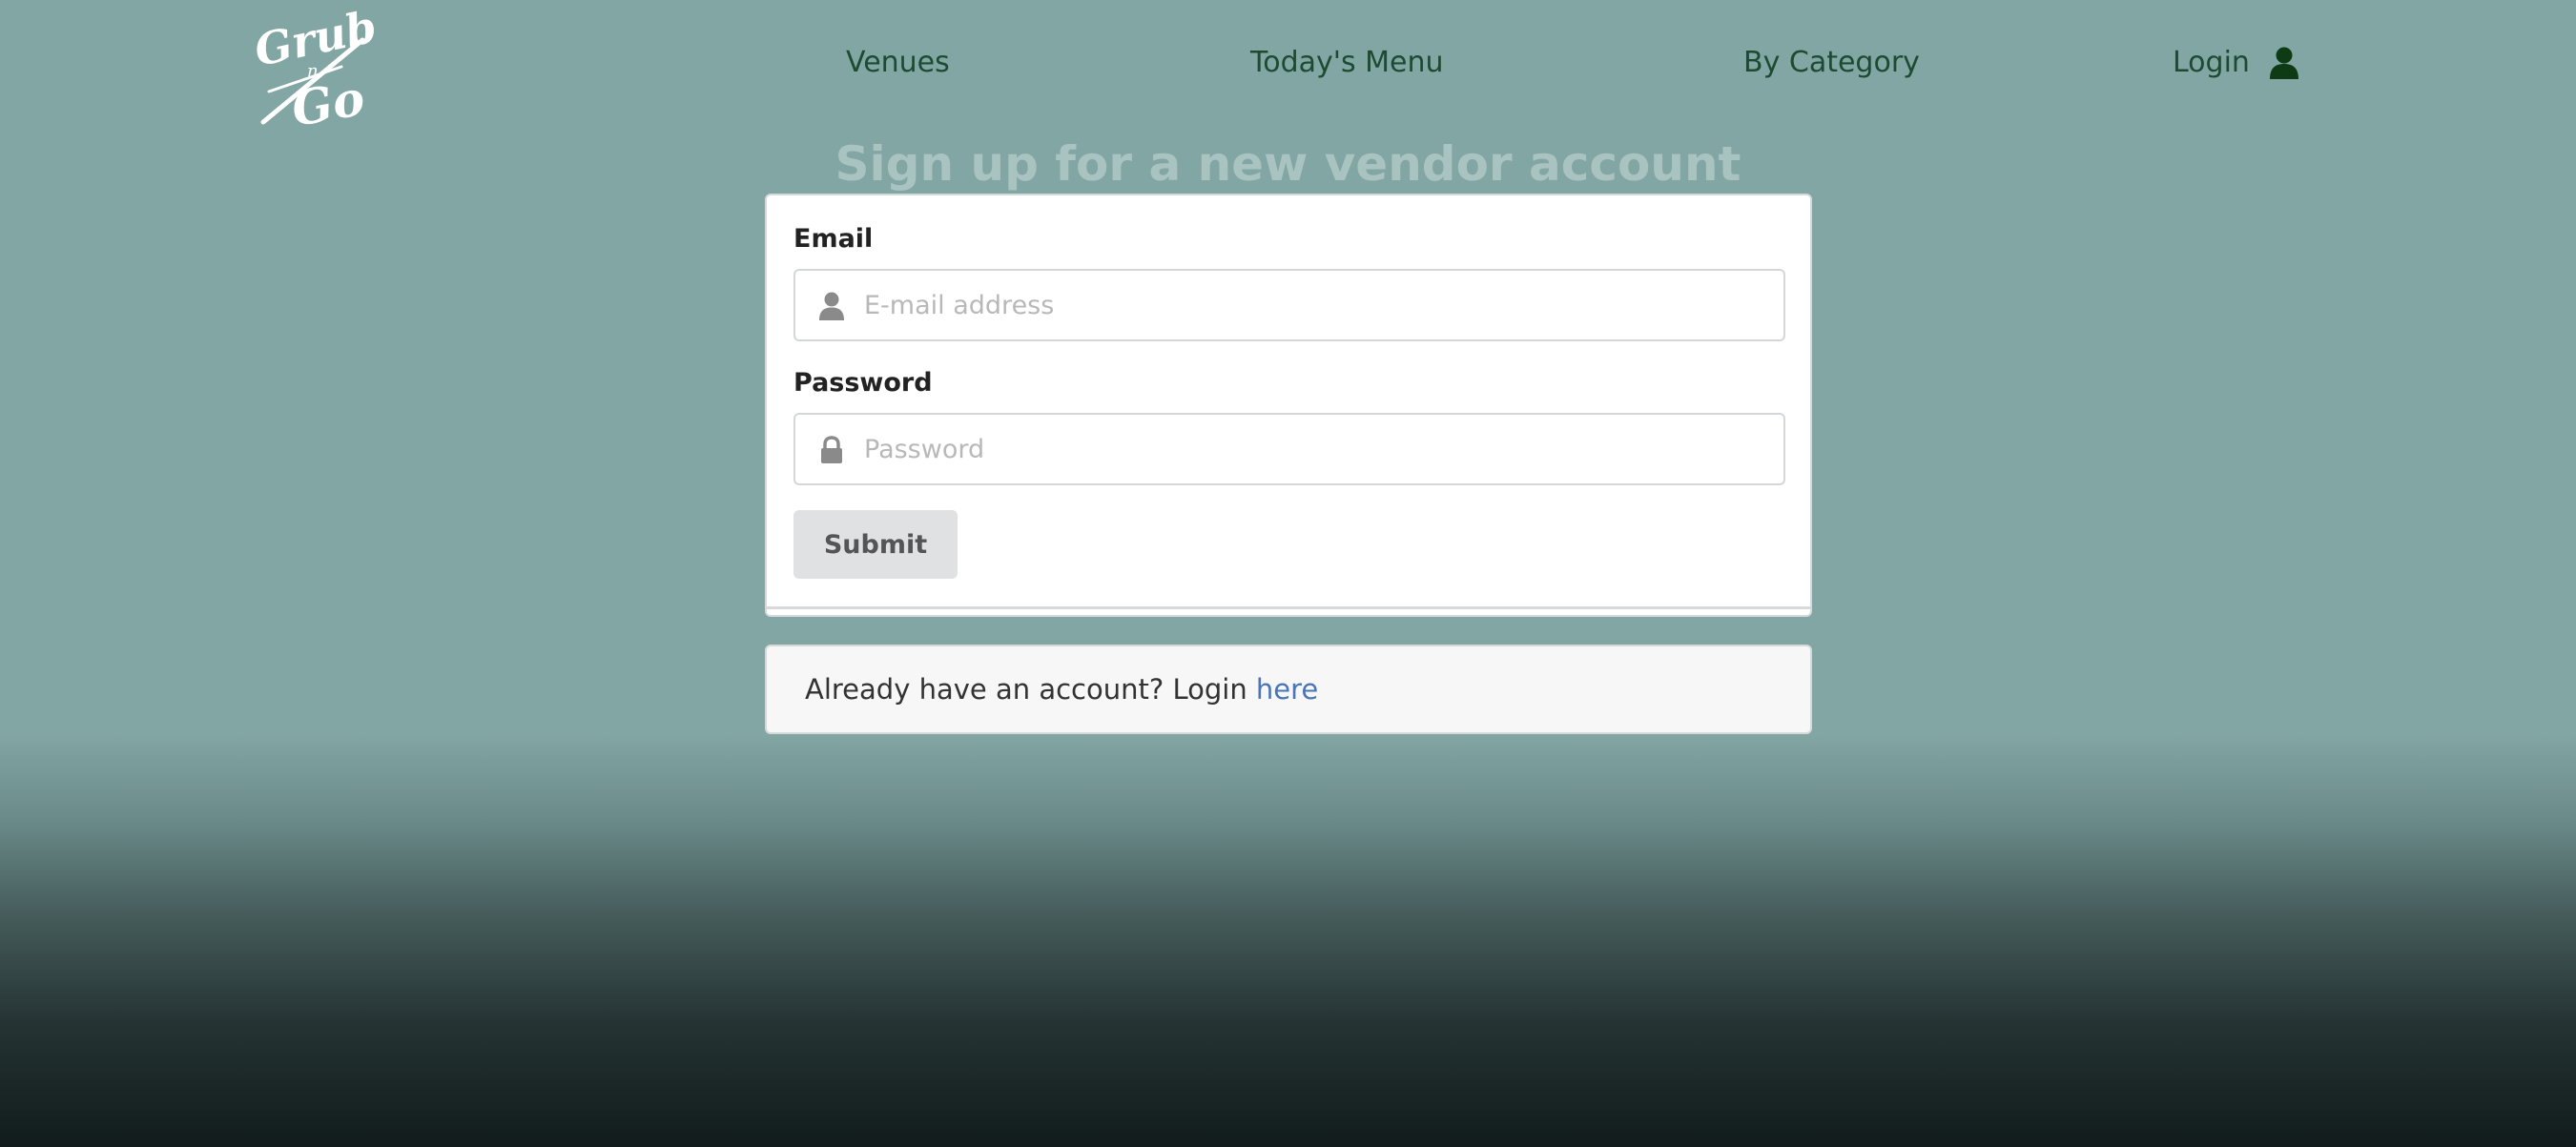 Image resolution: width=2576 pixels, height=1147 pixels. Describe the element at coordinates (833, 239) in the screenshot. I see `email-label: Email` at that location.